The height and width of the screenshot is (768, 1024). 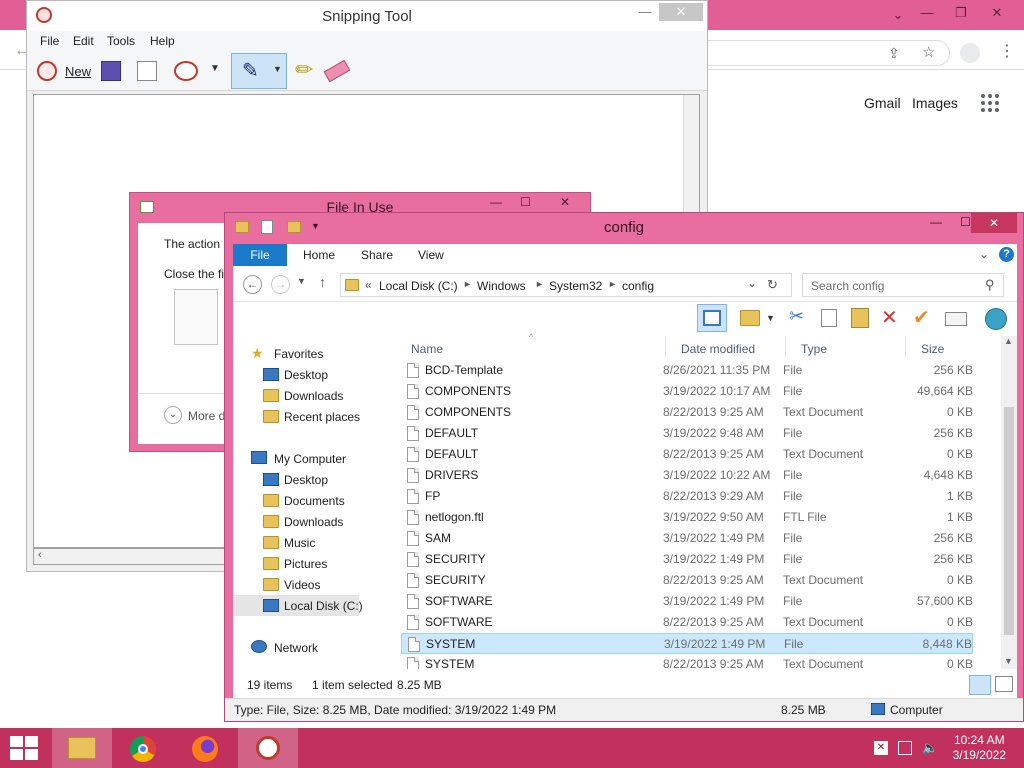 I want to click on restore-icon: ❐, so click(x=961, y=13).